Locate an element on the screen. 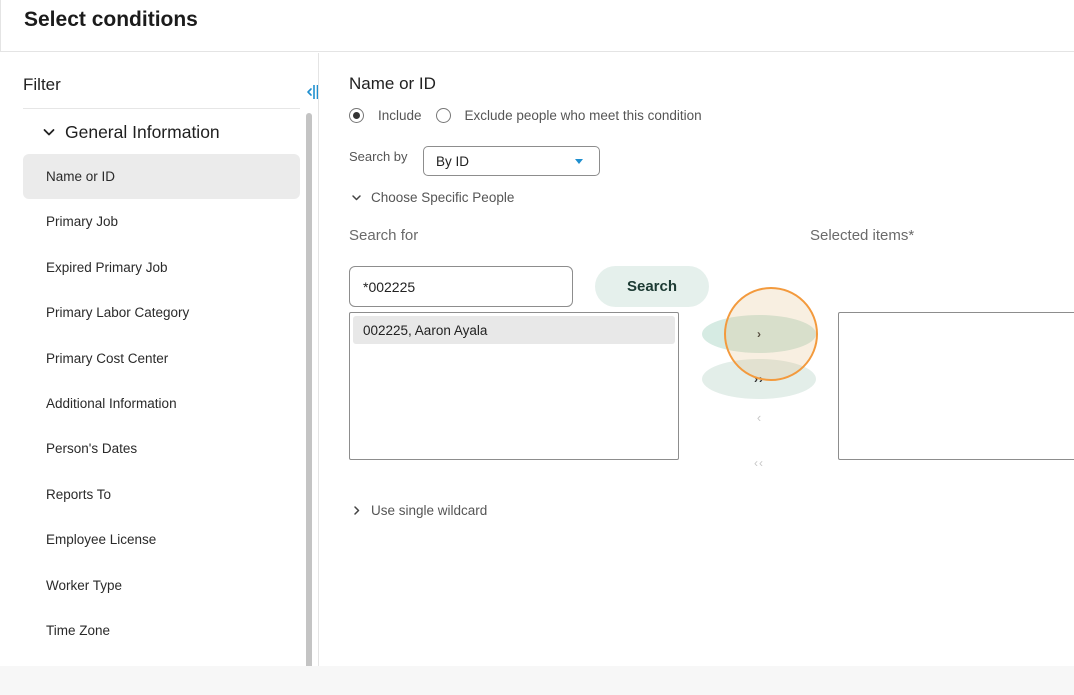 This screenshot has height=695, width=1074. group-label: General Information is located at coordinates (142, 131).